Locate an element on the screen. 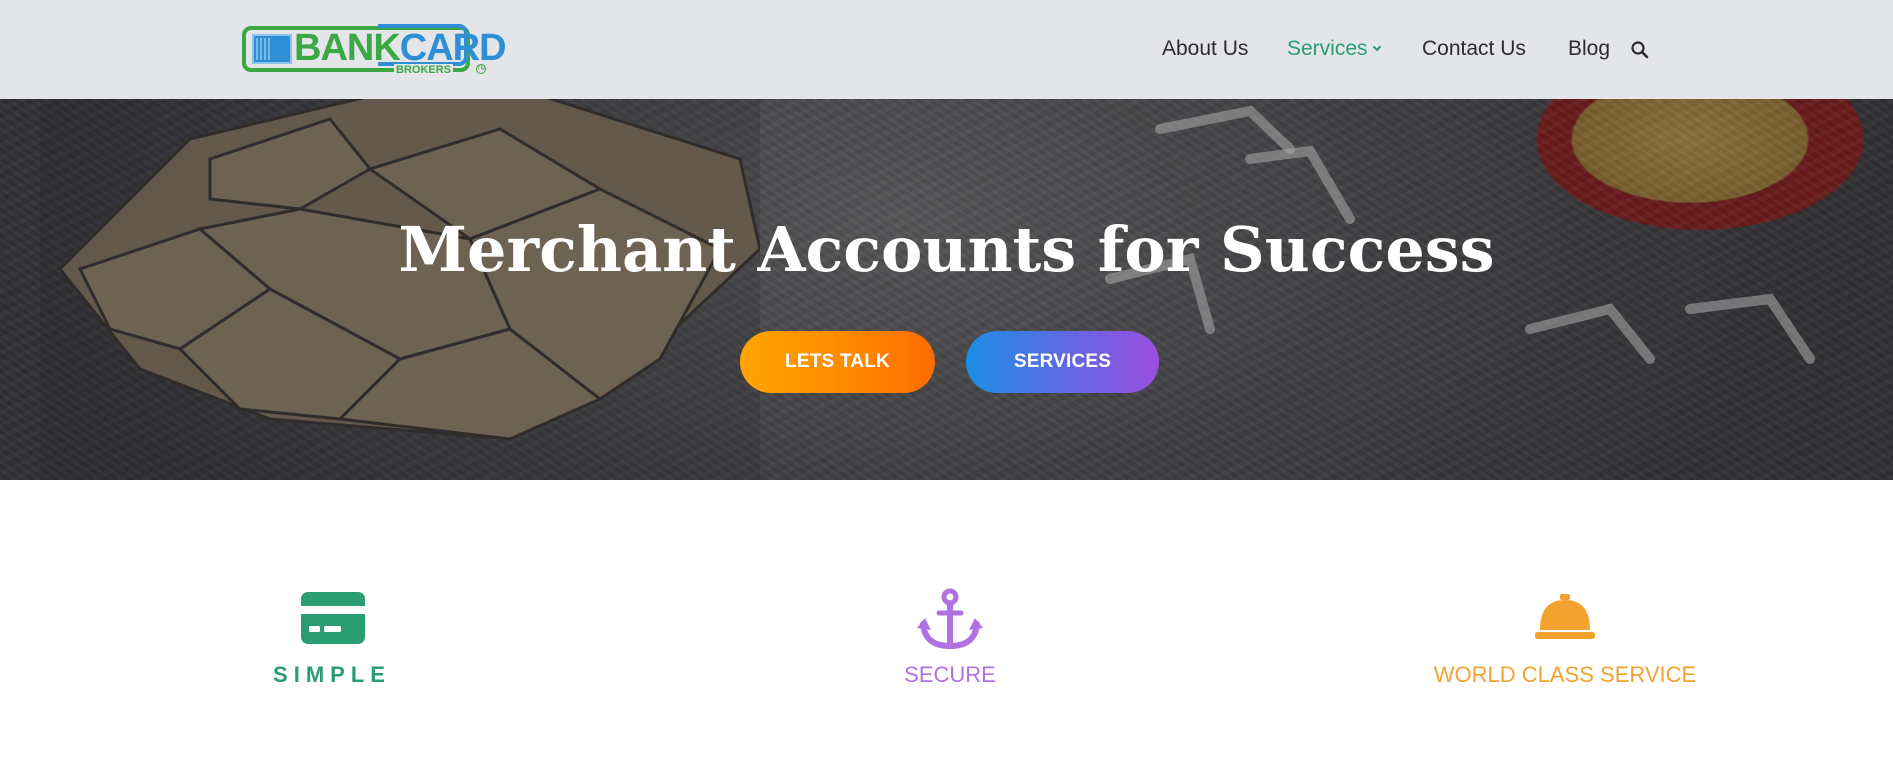 This screenshot has height=773, width=1893. lets-talk-button: LETS TALK is located at coordinates (837, 362).